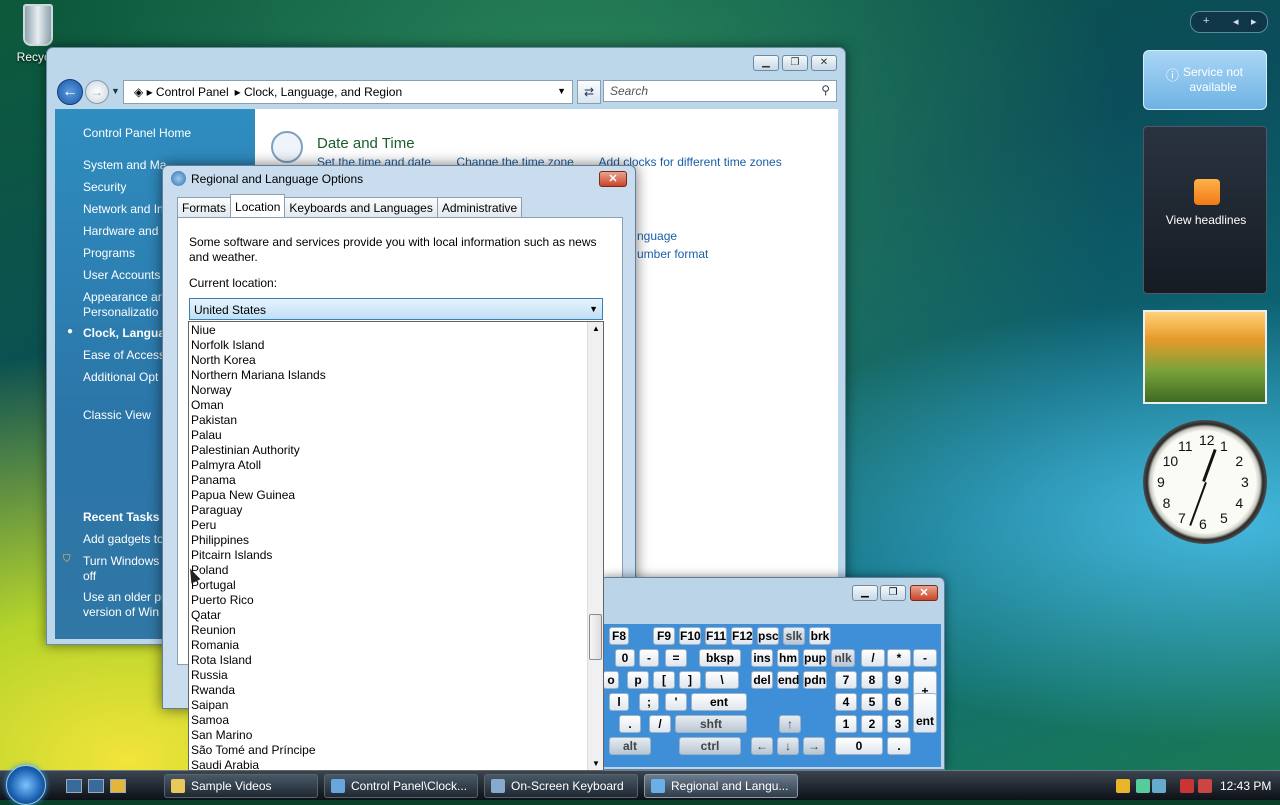  Describe the element at coordinates (1254, 21) in the screenshot. I see `next-icon: ▸` at that location.